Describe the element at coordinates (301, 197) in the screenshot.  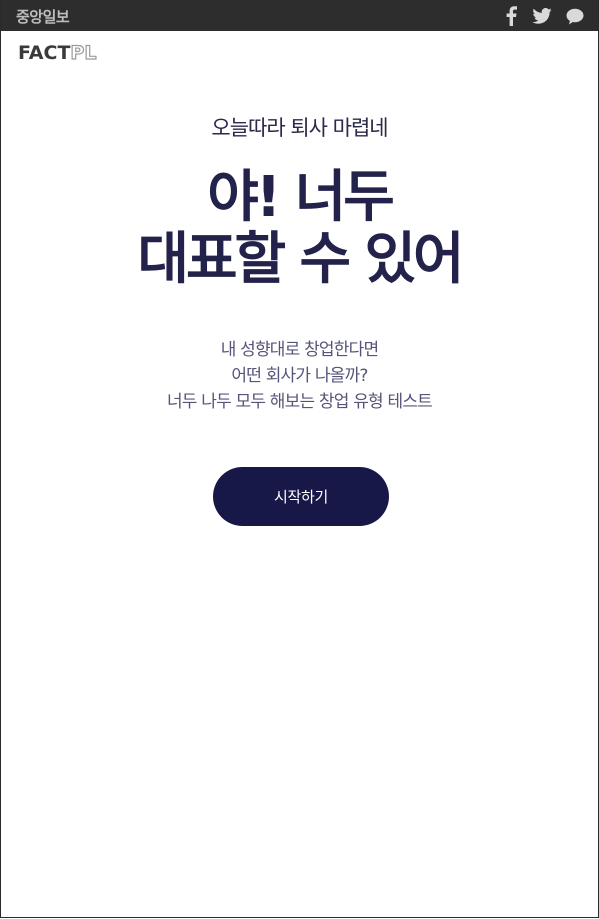
I see `hero-headline-line1: 야! 너두` at that location.